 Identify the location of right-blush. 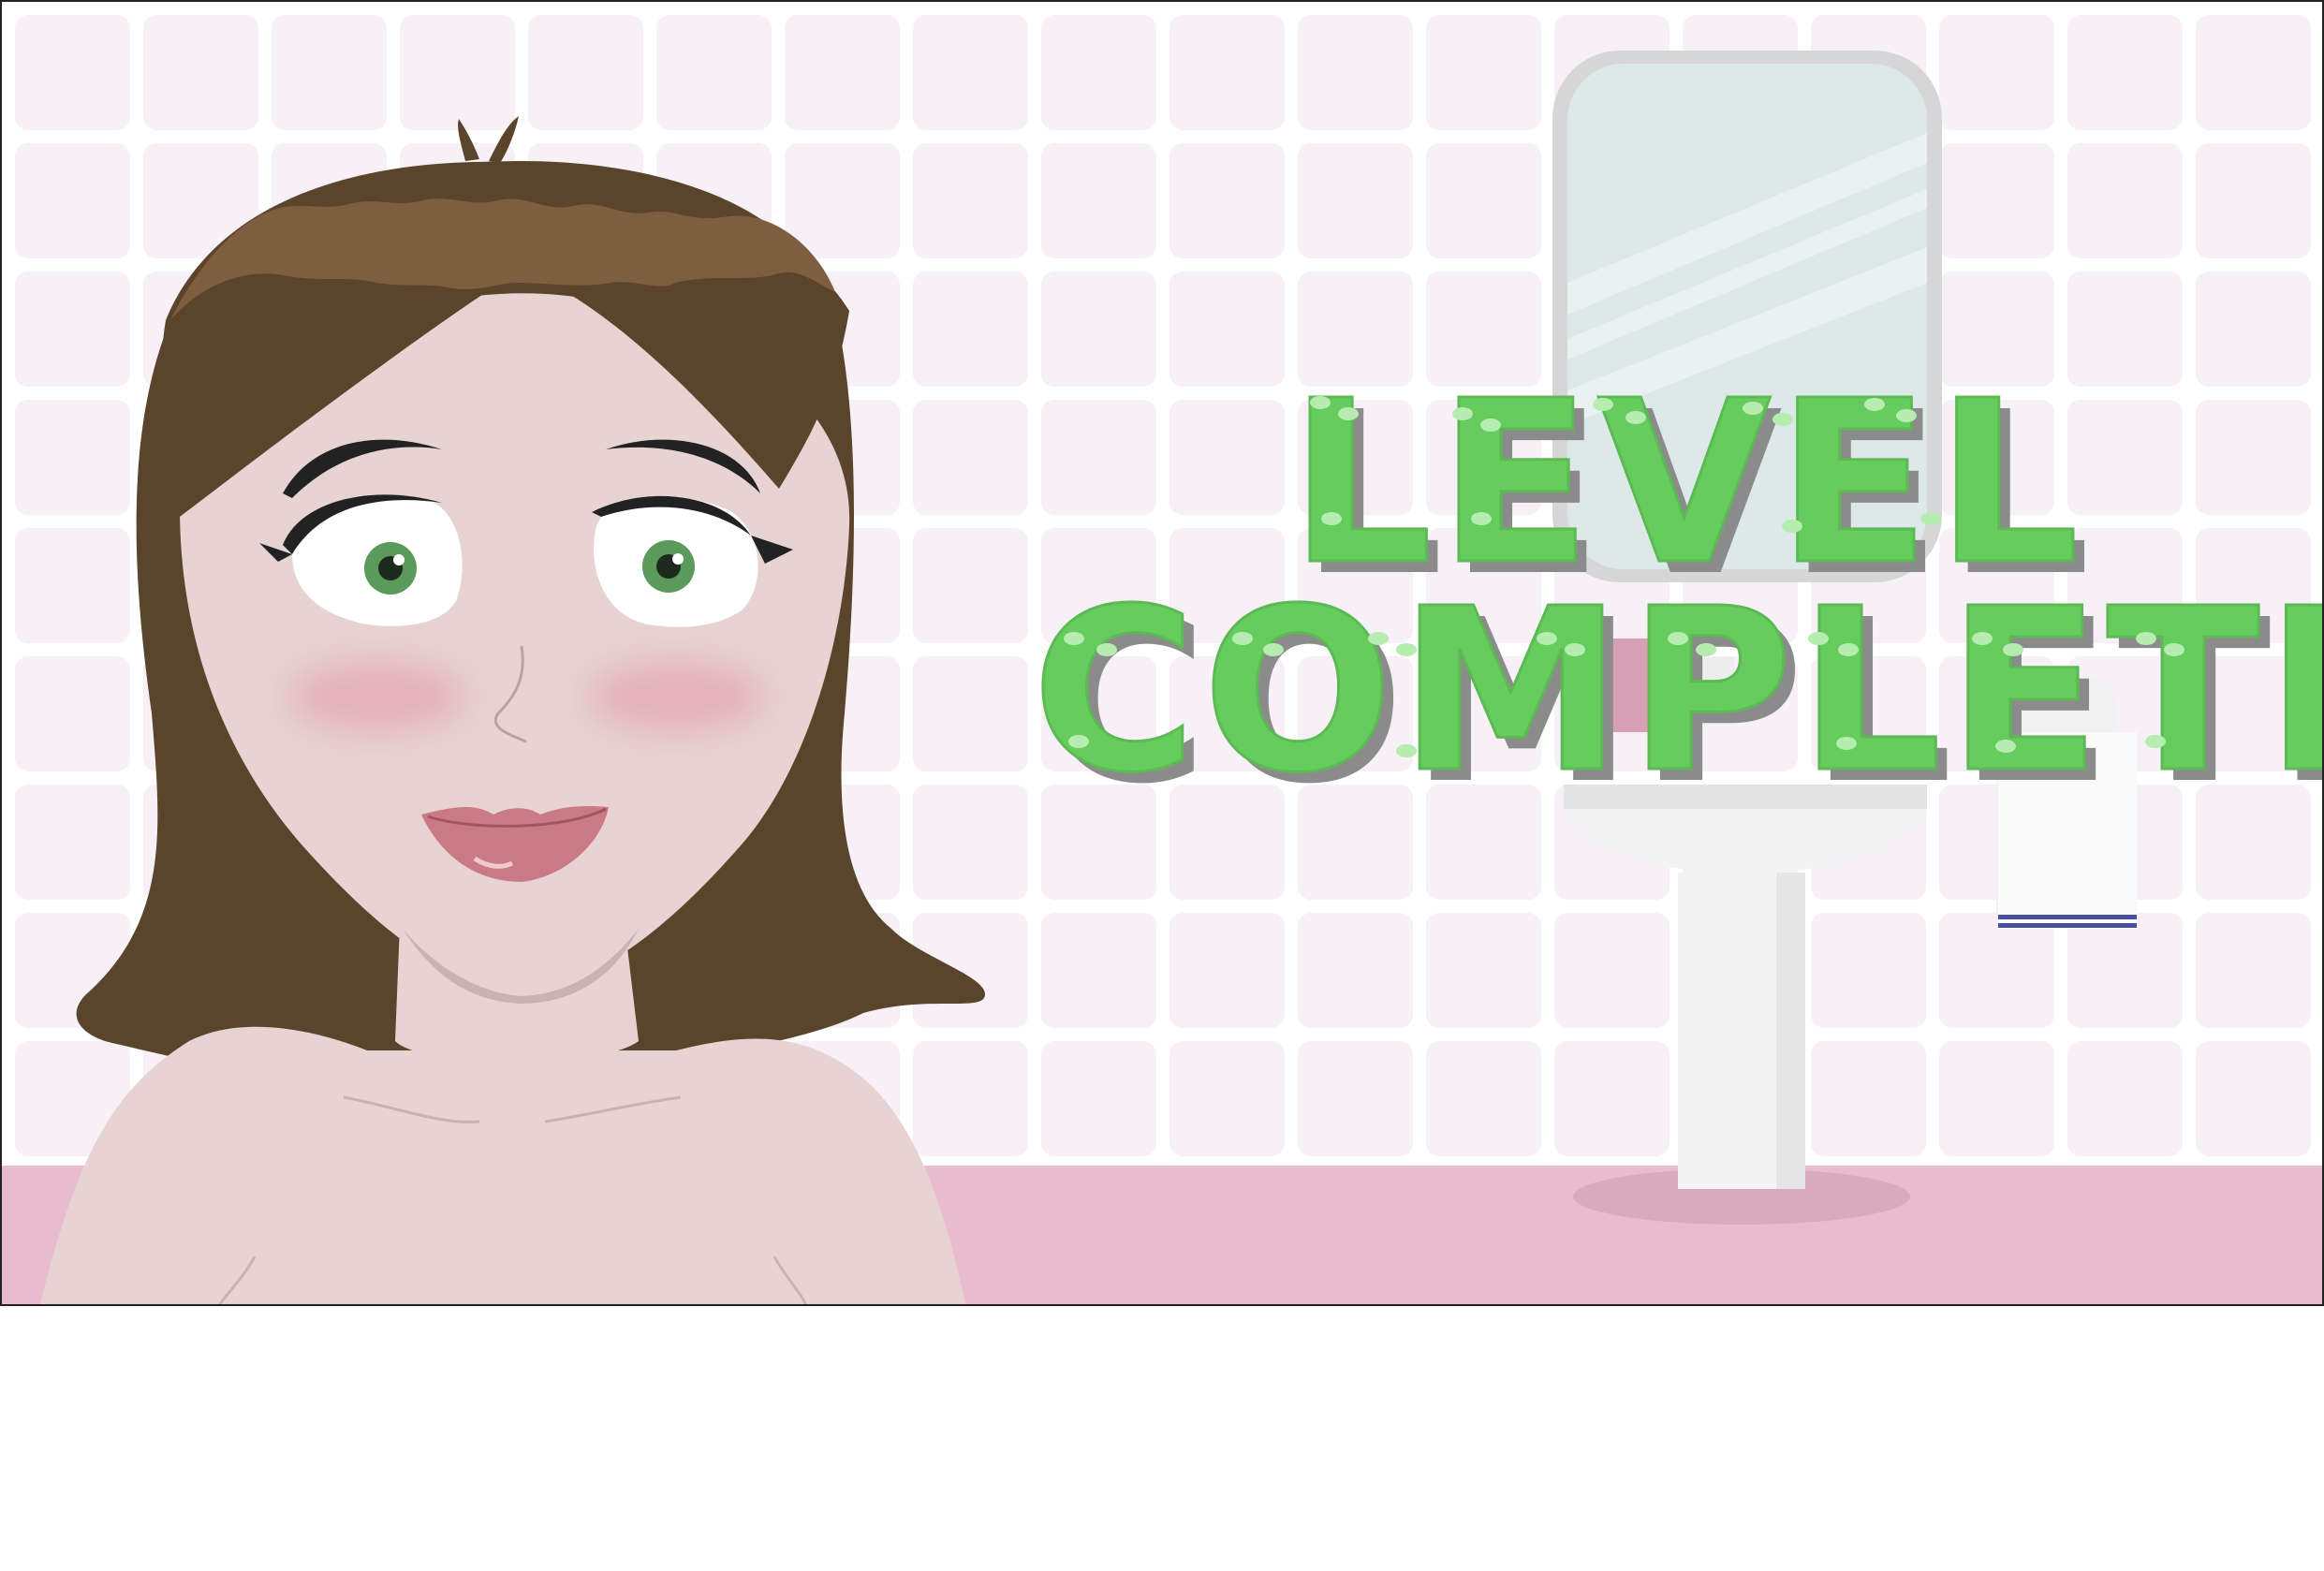
(676, 696).